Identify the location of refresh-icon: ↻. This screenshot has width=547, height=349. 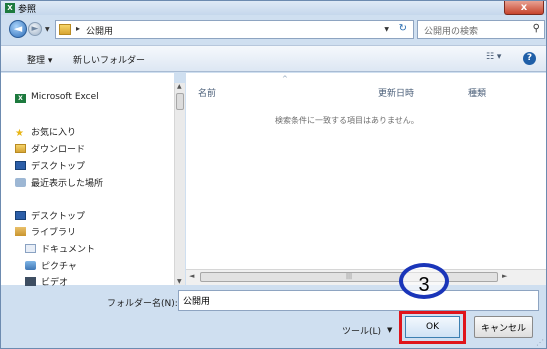
(403, 28).